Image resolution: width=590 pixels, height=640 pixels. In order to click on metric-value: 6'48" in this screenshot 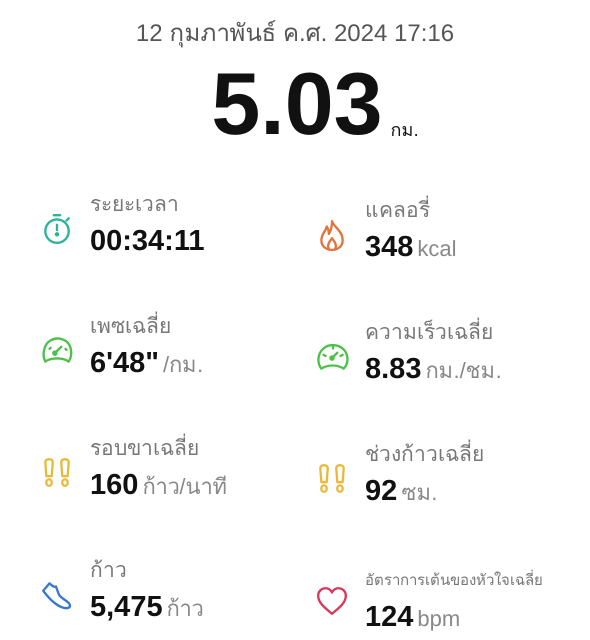, I will do `click(125, 363)`.